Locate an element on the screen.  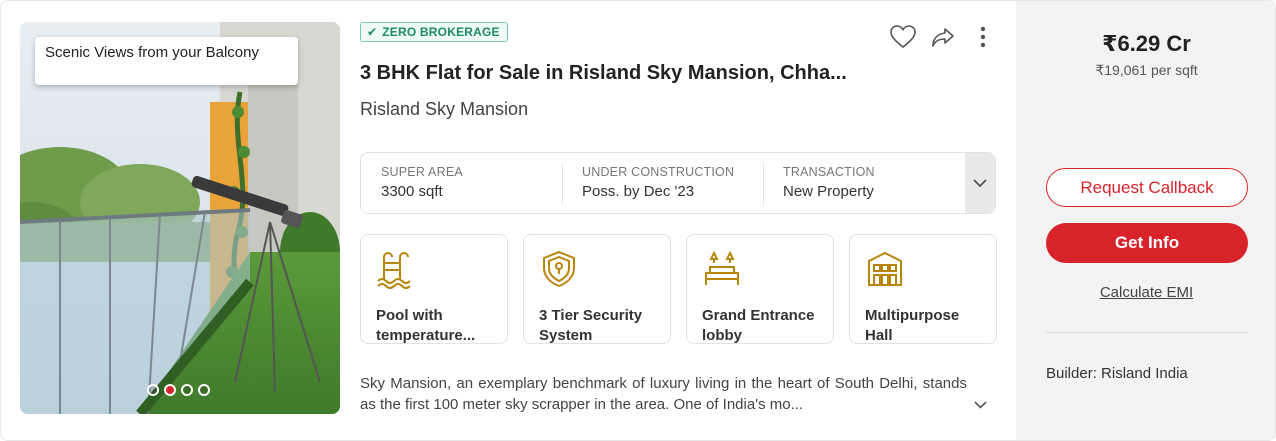
share-icon is located at coordinates (943, 37).